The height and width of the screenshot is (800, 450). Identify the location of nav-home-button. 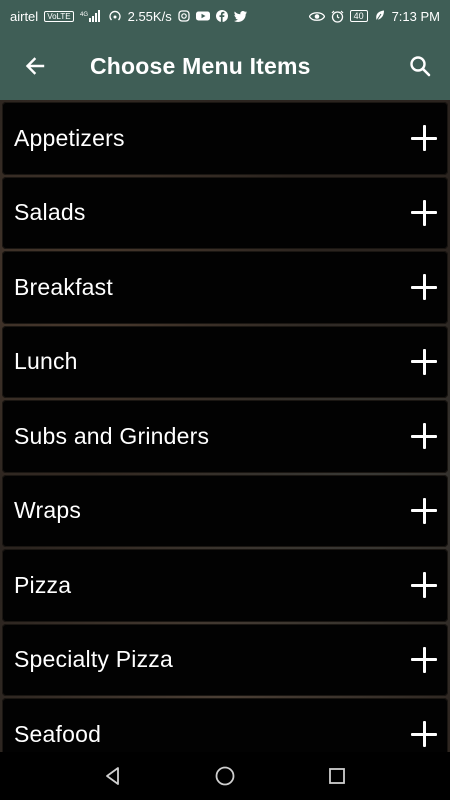
(225, 776).